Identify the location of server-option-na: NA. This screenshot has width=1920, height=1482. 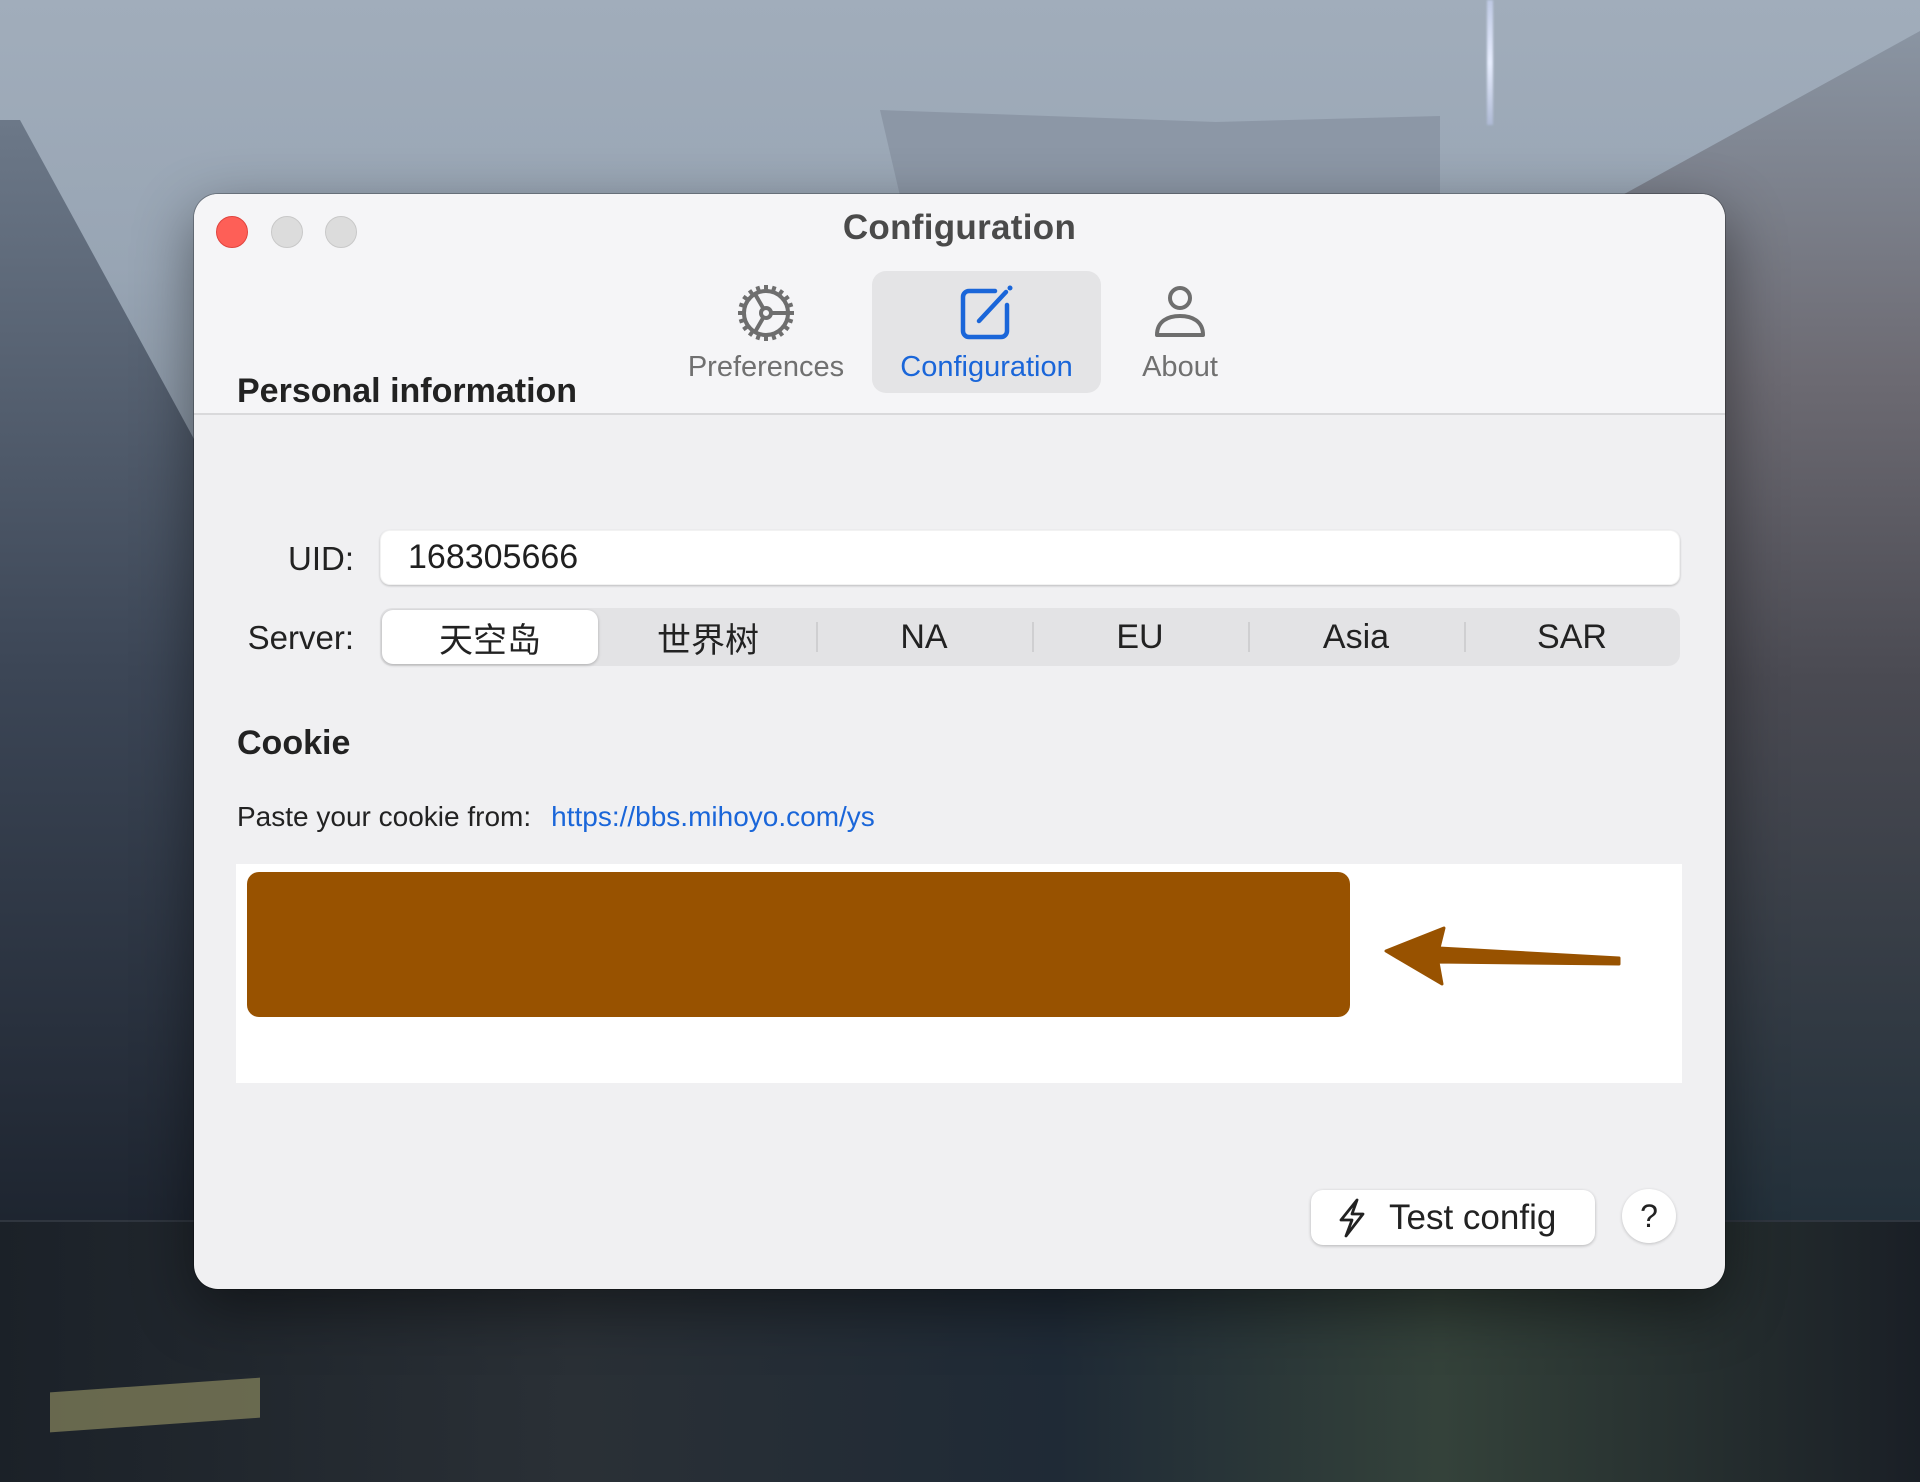
(924, 637).